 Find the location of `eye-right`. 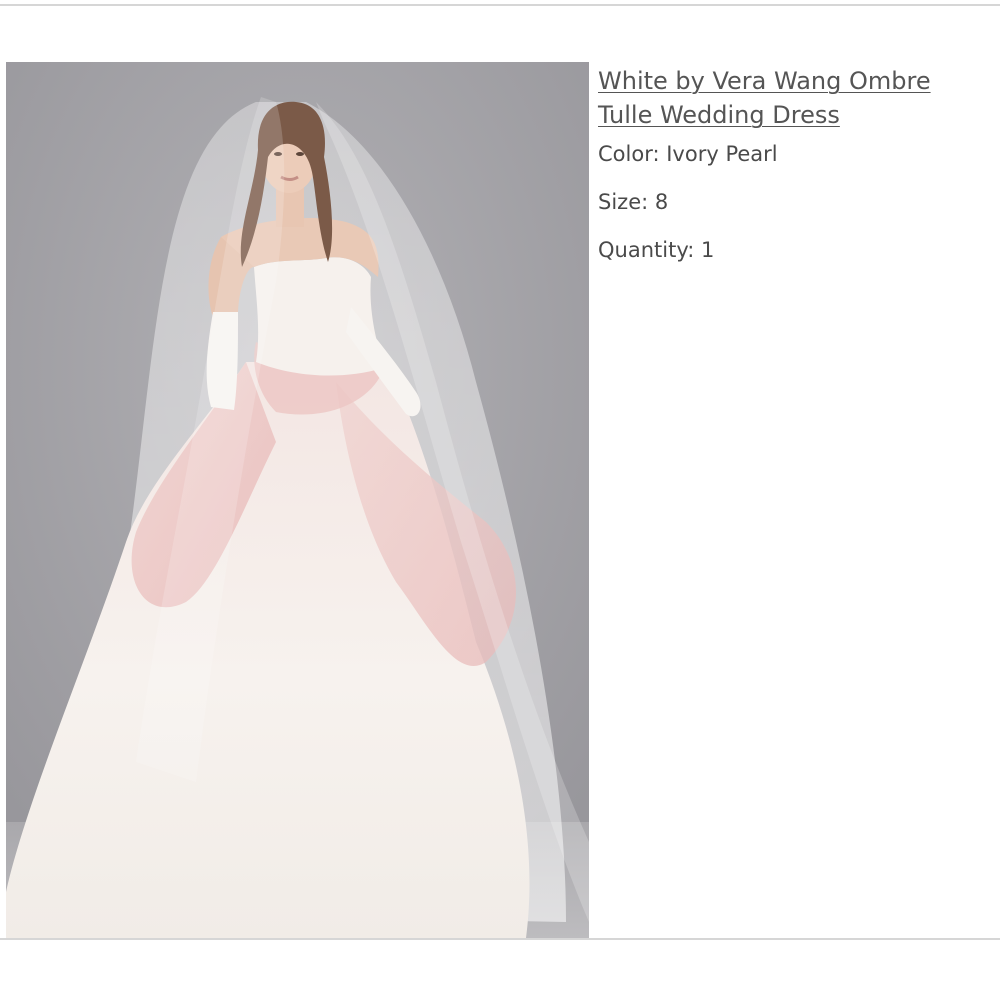

eye-right is located at coordinates (300, 154).